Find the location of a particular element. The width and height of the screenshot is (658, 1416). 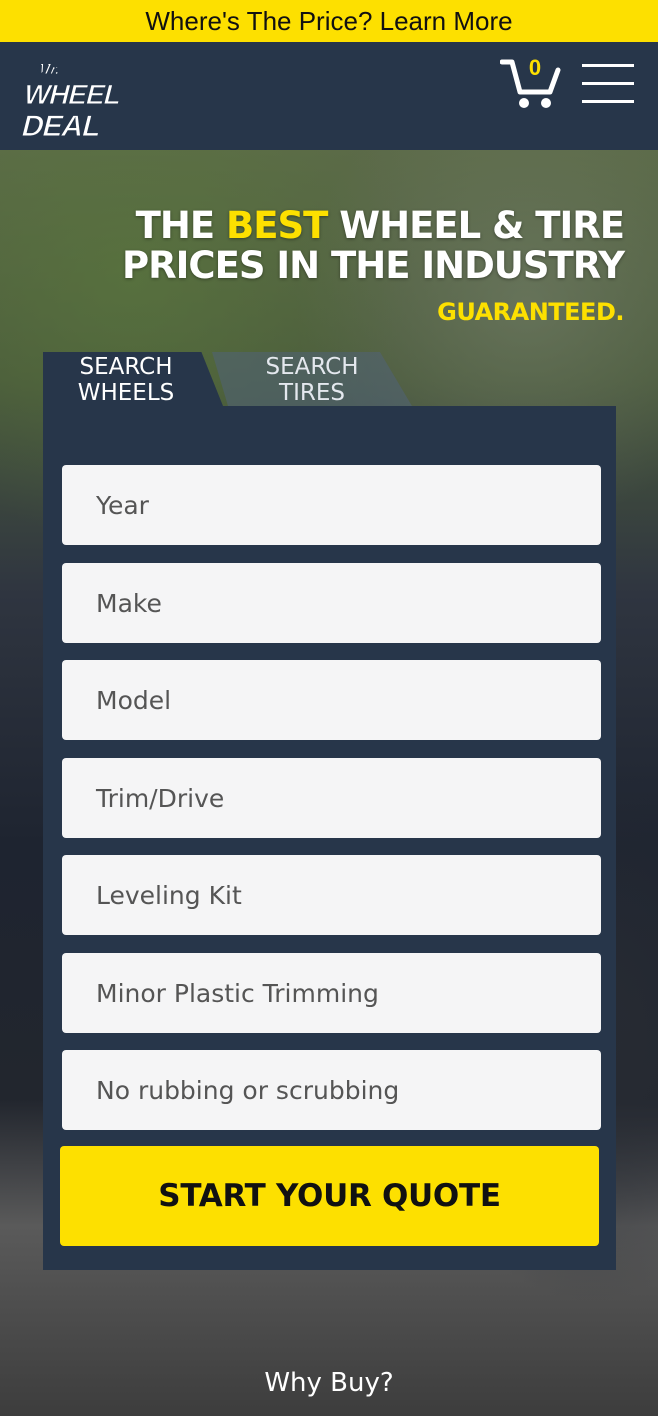

svg-text: DEAL is located at coordinates (61, 125).